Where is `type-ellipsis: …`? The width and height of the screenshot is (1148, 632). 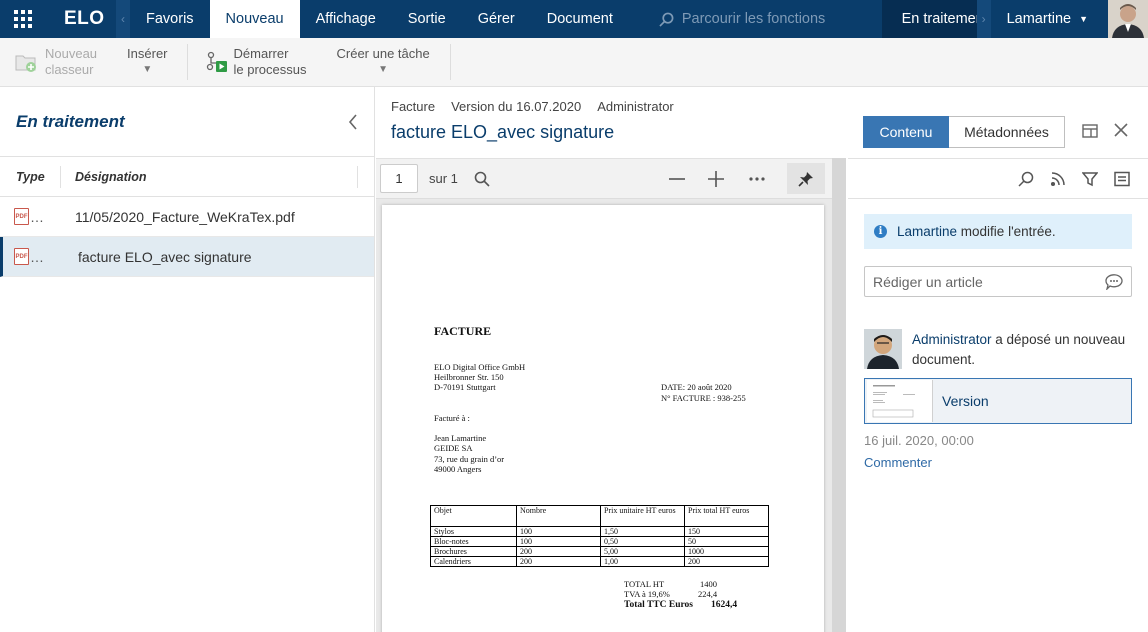 type-ellipsis: … is located at coordinates (37, 216).